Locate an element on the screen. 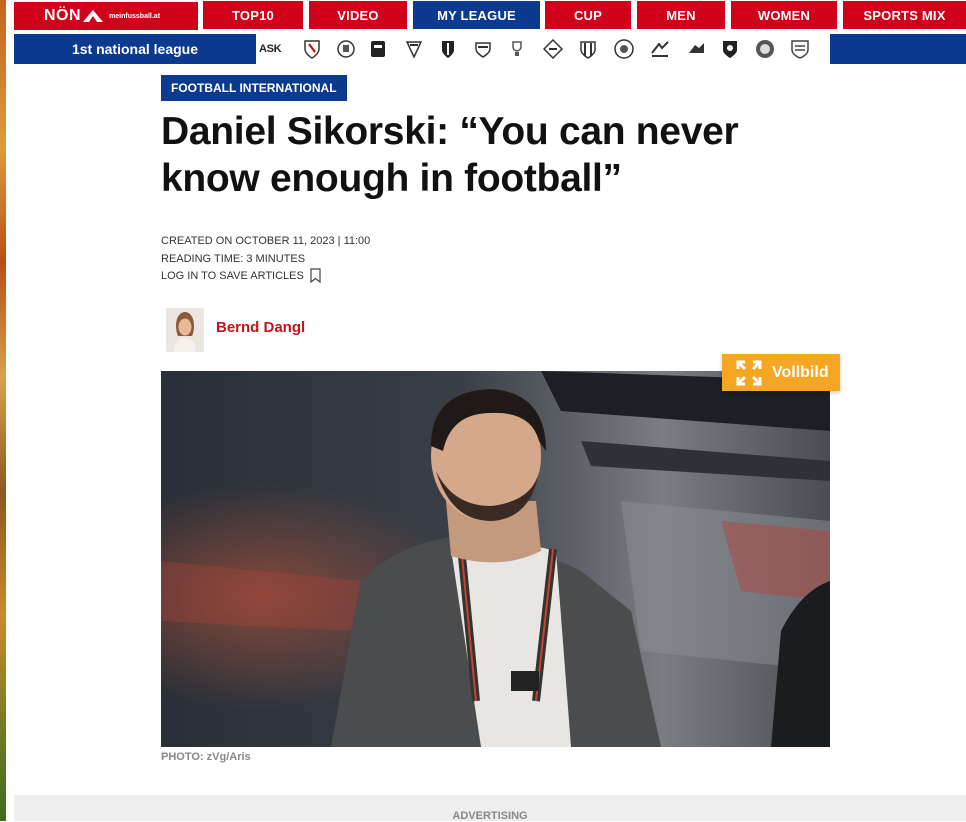 This screenshot has width=966, height=822. club-ask: ASK is located at coordinates (270, 49).